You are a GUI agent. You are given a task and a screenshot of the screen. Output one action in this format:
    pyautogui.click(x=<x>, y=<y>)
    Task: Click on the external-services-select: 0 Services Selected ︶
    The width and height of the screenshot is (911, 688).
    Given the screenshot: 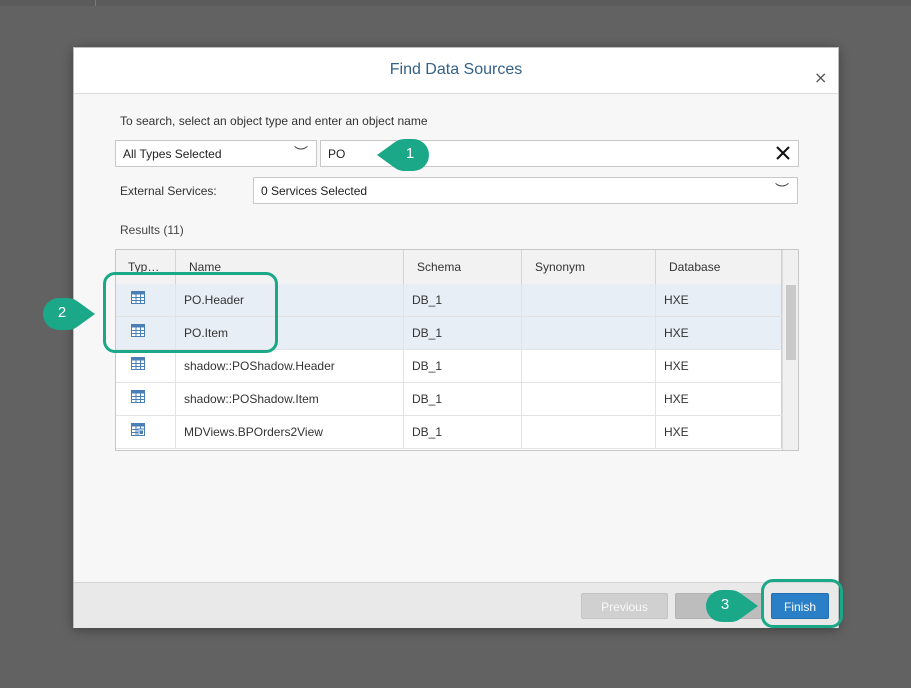 What is the action you would take?
    pyautogui.click(x=525, y=190)
    